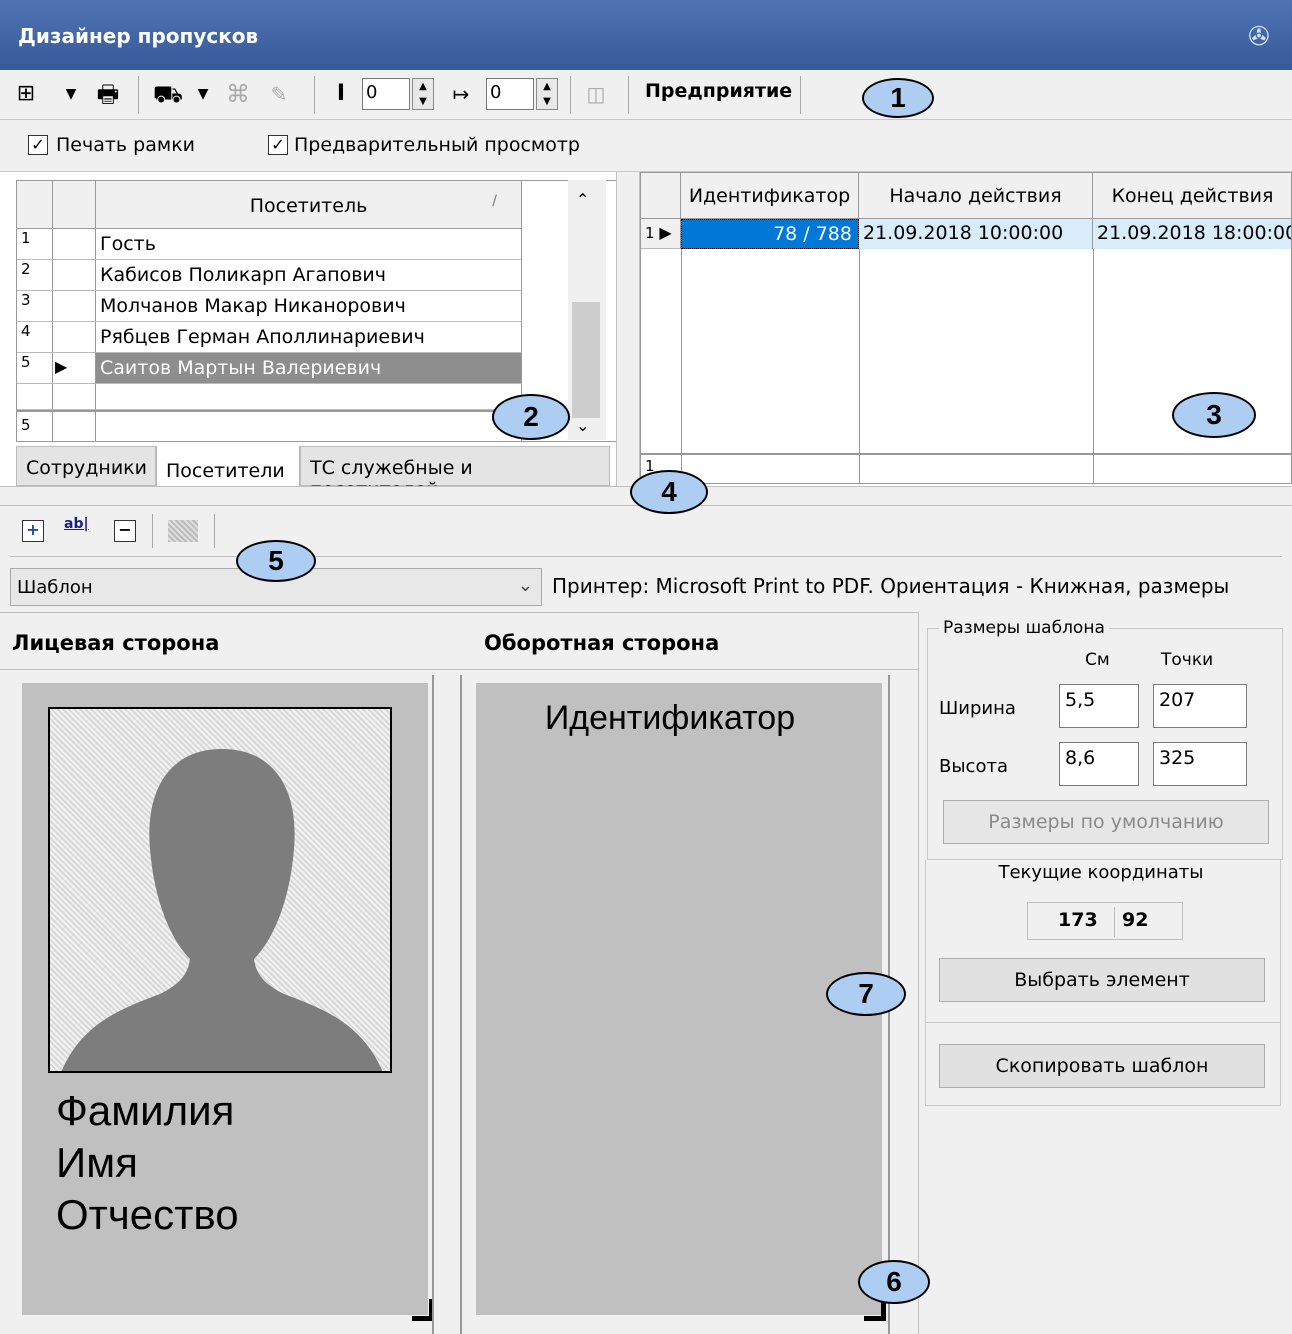 This screenshot has height=1334, width=1292. I want to click on table-row: Рябцев Герман Аполлинариевич, so click(309, 337).